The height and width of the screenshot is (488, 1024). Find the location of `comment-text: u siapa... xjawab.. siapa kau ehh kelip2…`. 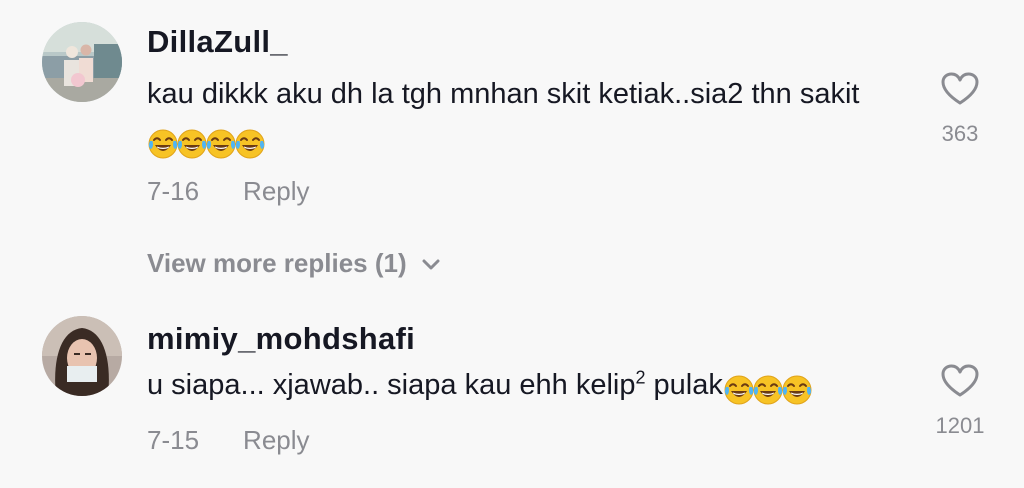

comment-text: u siapa... xjawab.. siapa kau ehh kelip2… is located at coordinates (527, 387).